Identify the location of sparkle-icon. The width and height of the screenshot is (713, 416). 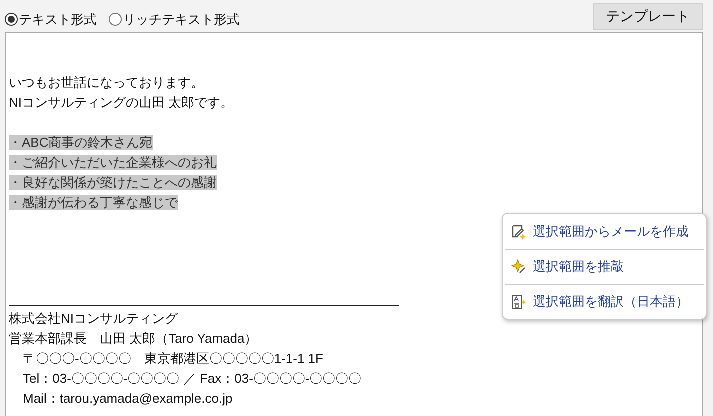
(519, 267).